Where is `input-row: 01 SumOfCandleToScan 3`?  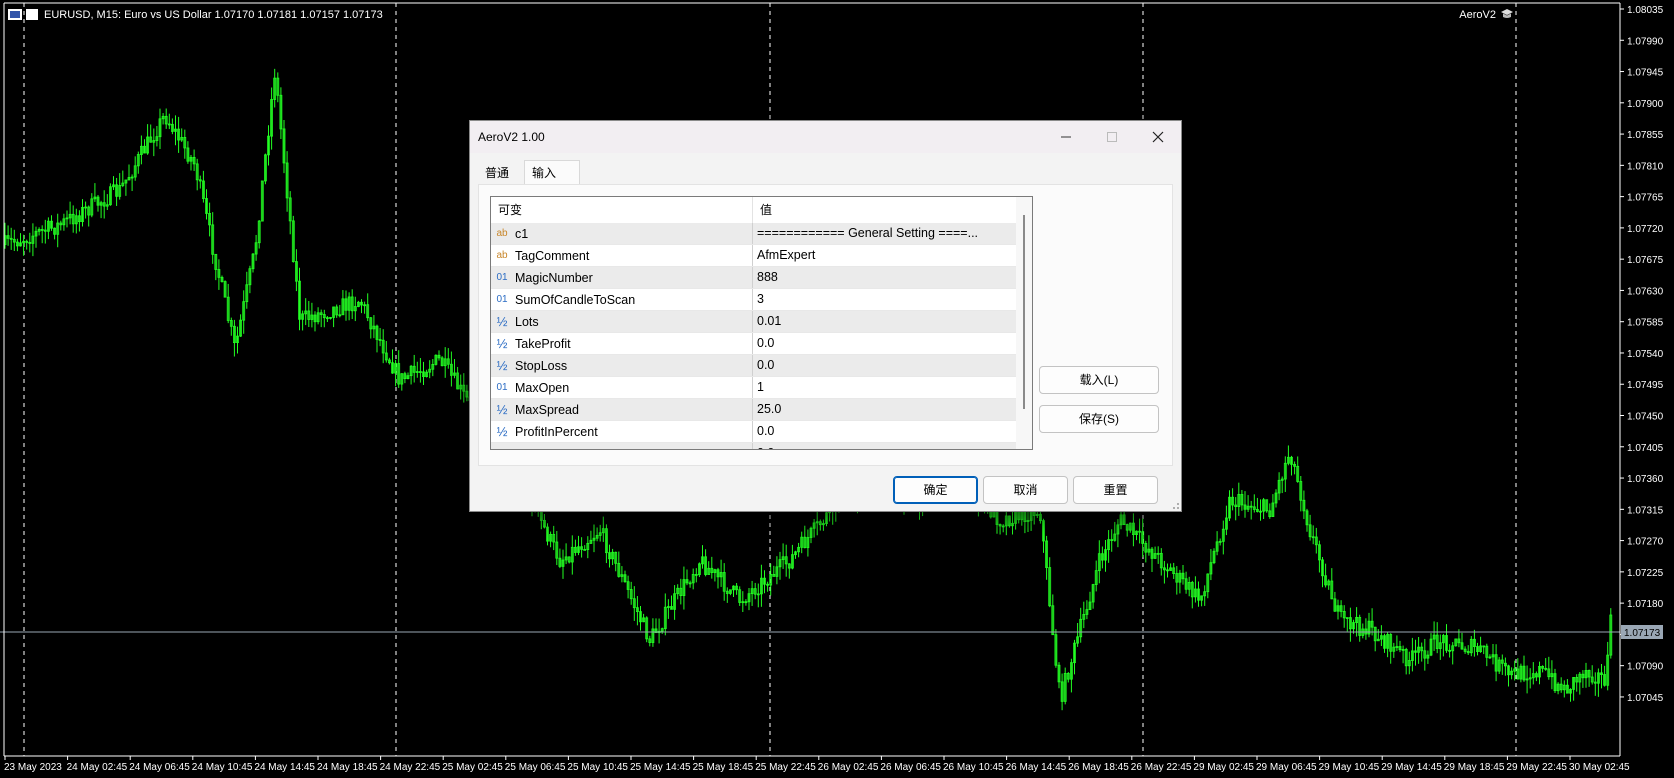
input-row: 01 SumOfCandleToScan 3 is located at coordinates (761, 300).